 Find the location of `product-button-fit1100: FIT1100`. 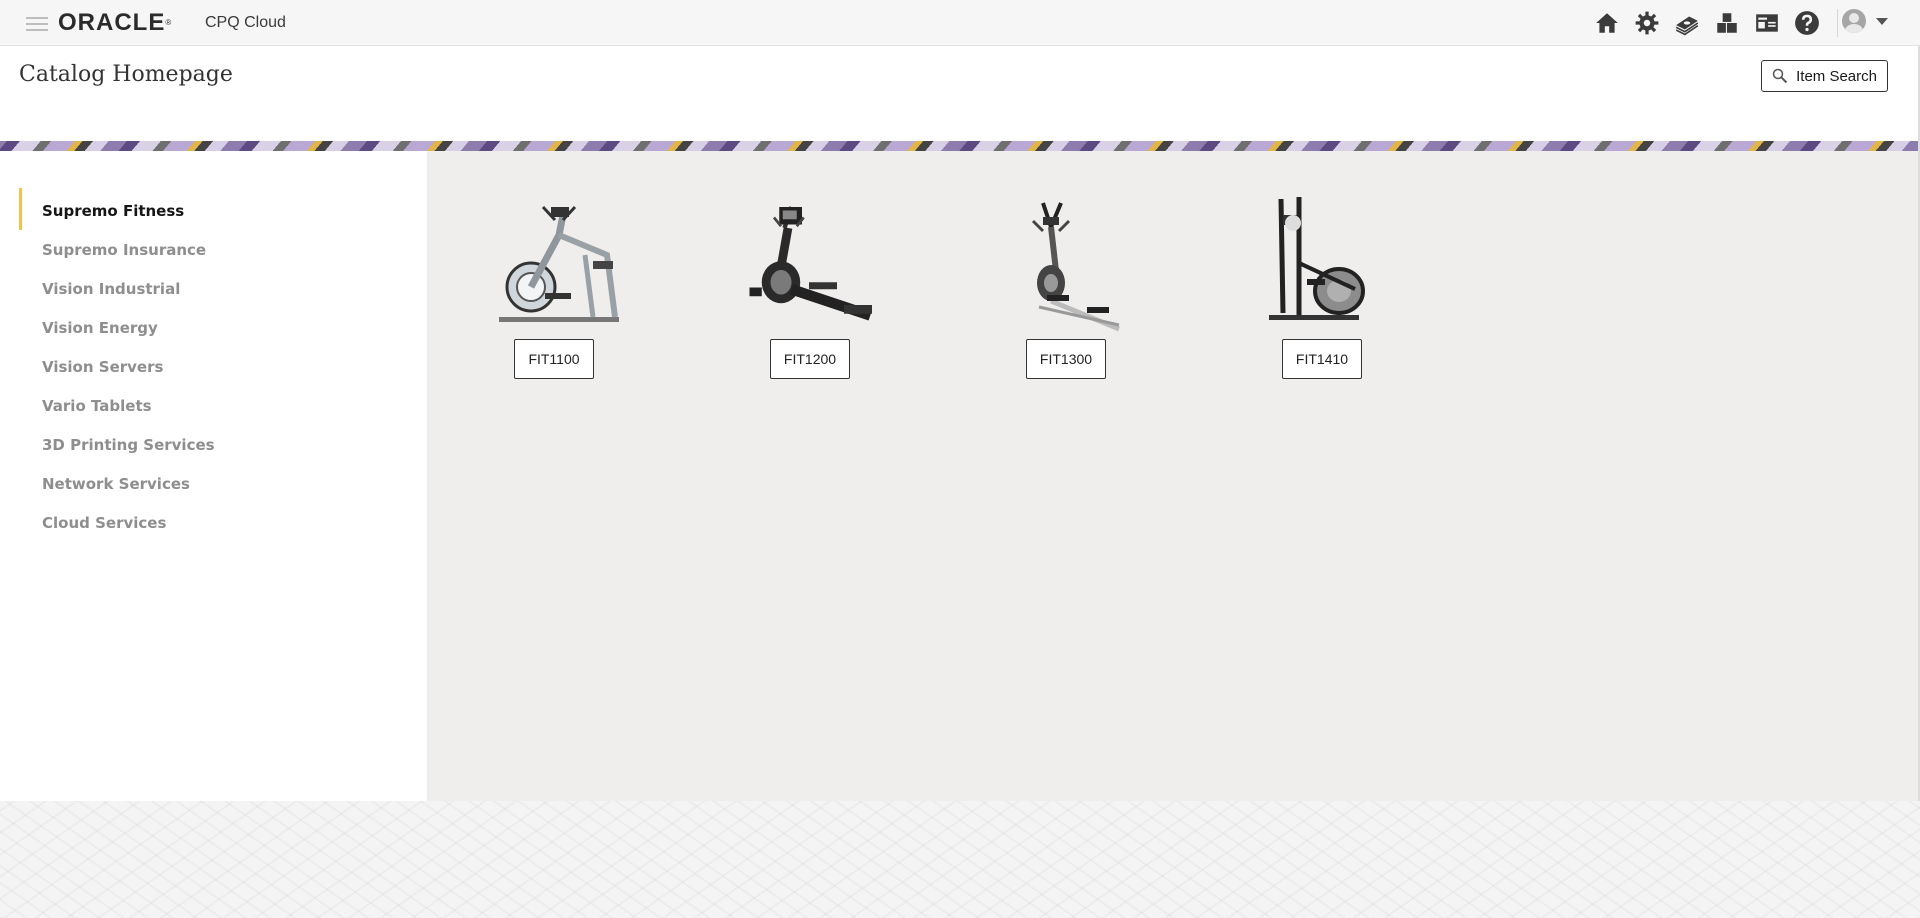

product-button-fit1100: FIT1100 is located at coordinates (554, 359).